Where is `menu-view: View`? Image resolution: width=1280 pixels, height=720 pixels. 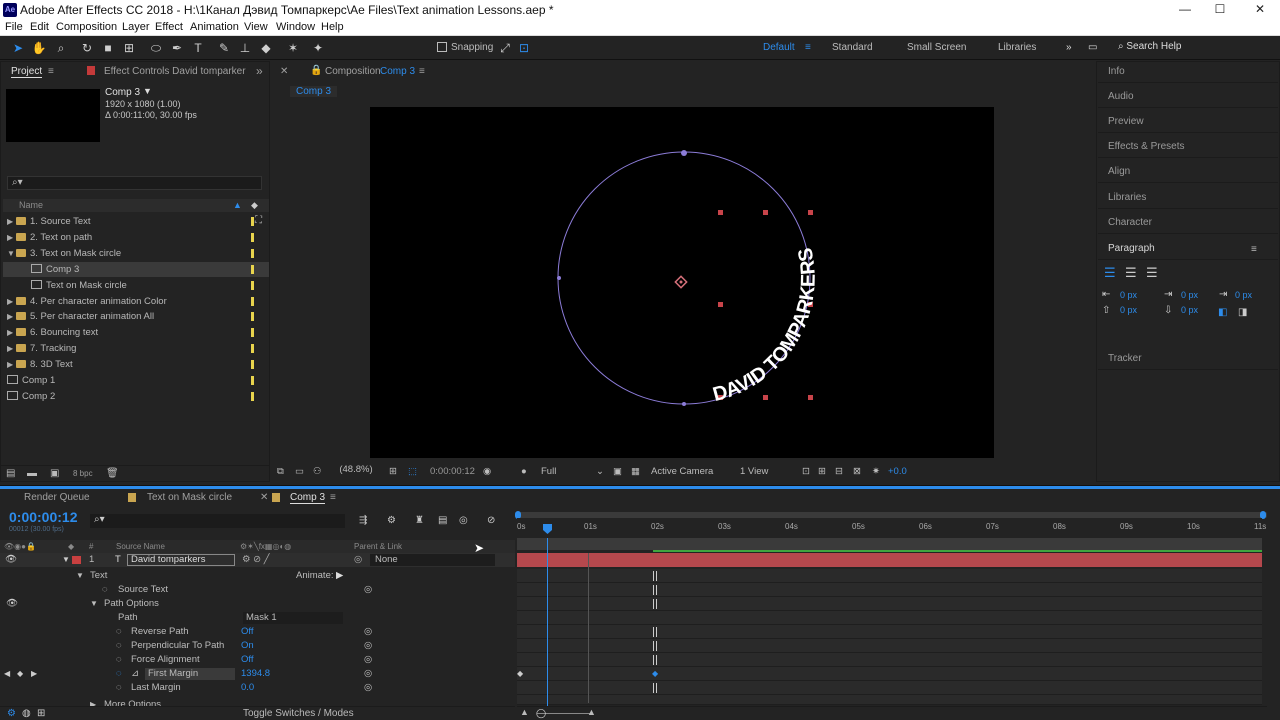
menu-view: View is located at coordinates (256, 27).